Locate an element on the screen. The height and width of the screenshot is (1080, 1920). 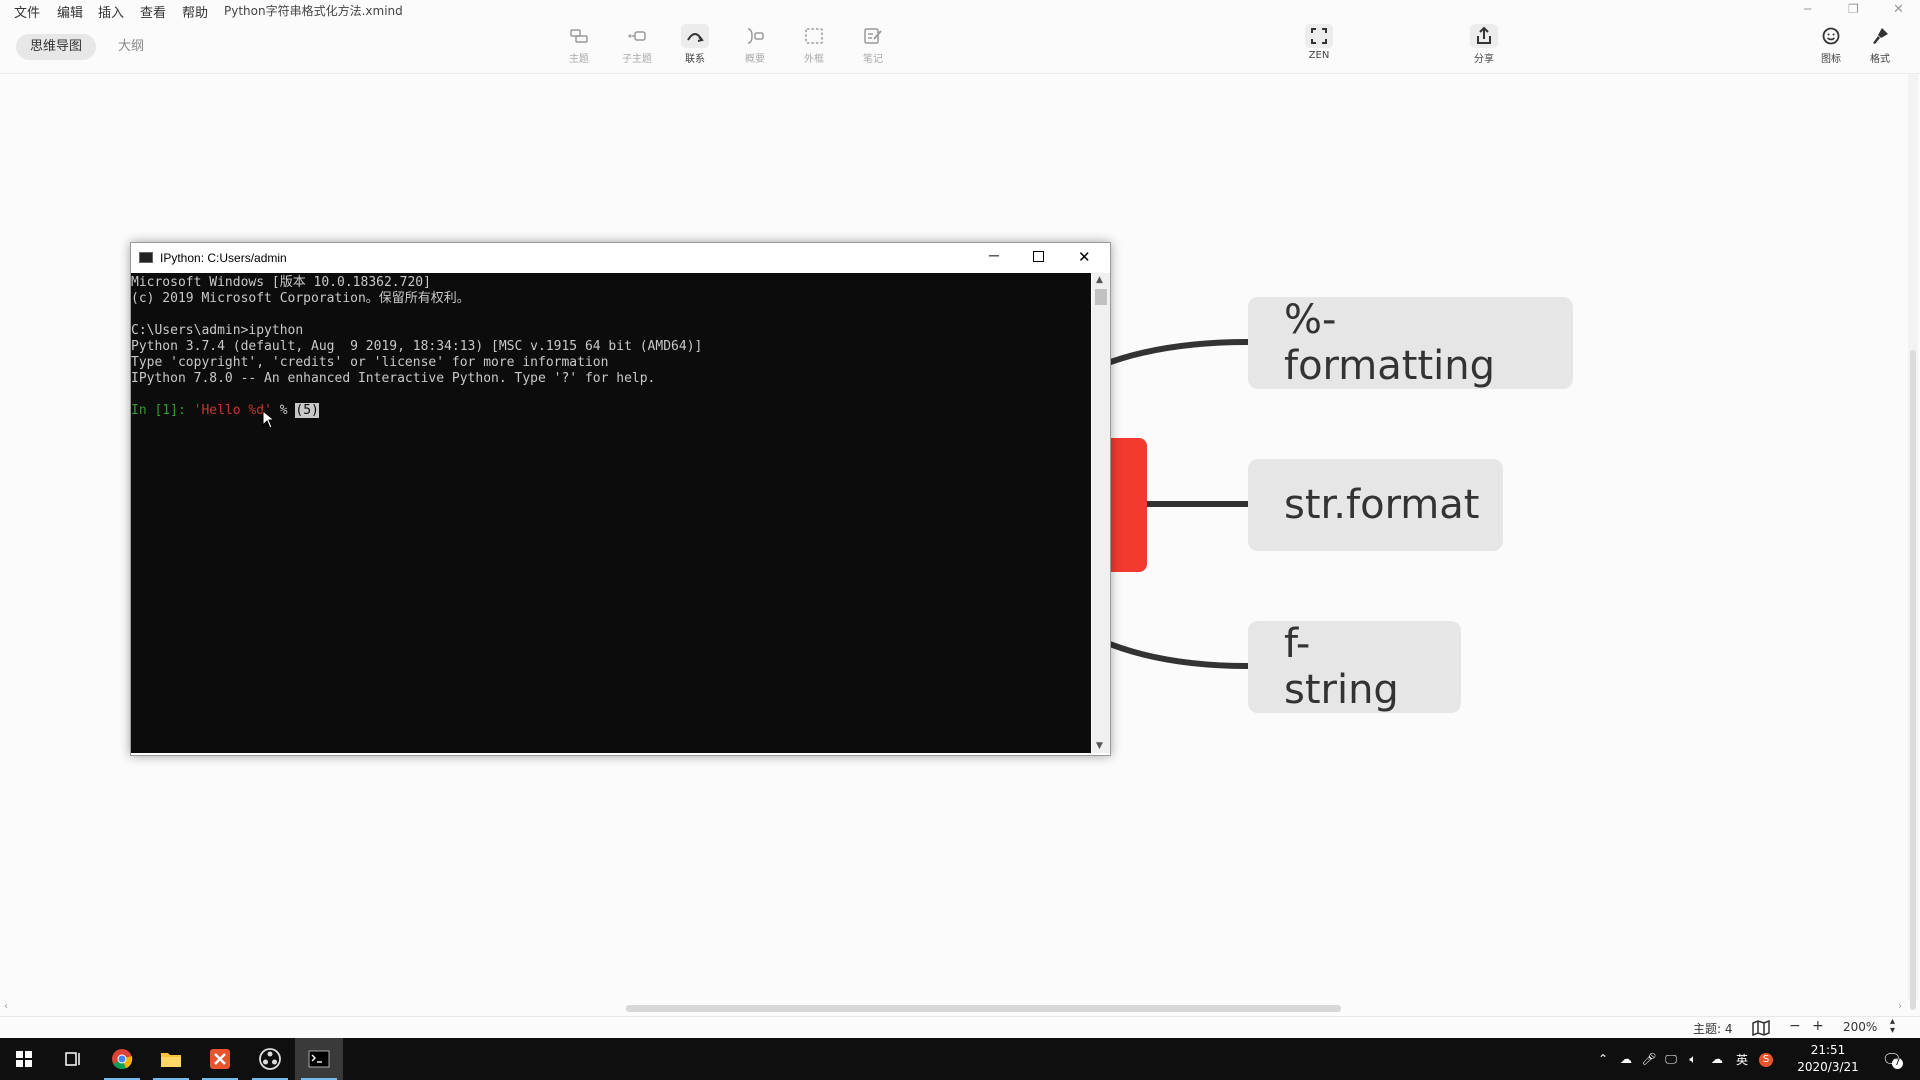
console-scrollbar: ▲ ▼ is located at coordinates (1101, 513).